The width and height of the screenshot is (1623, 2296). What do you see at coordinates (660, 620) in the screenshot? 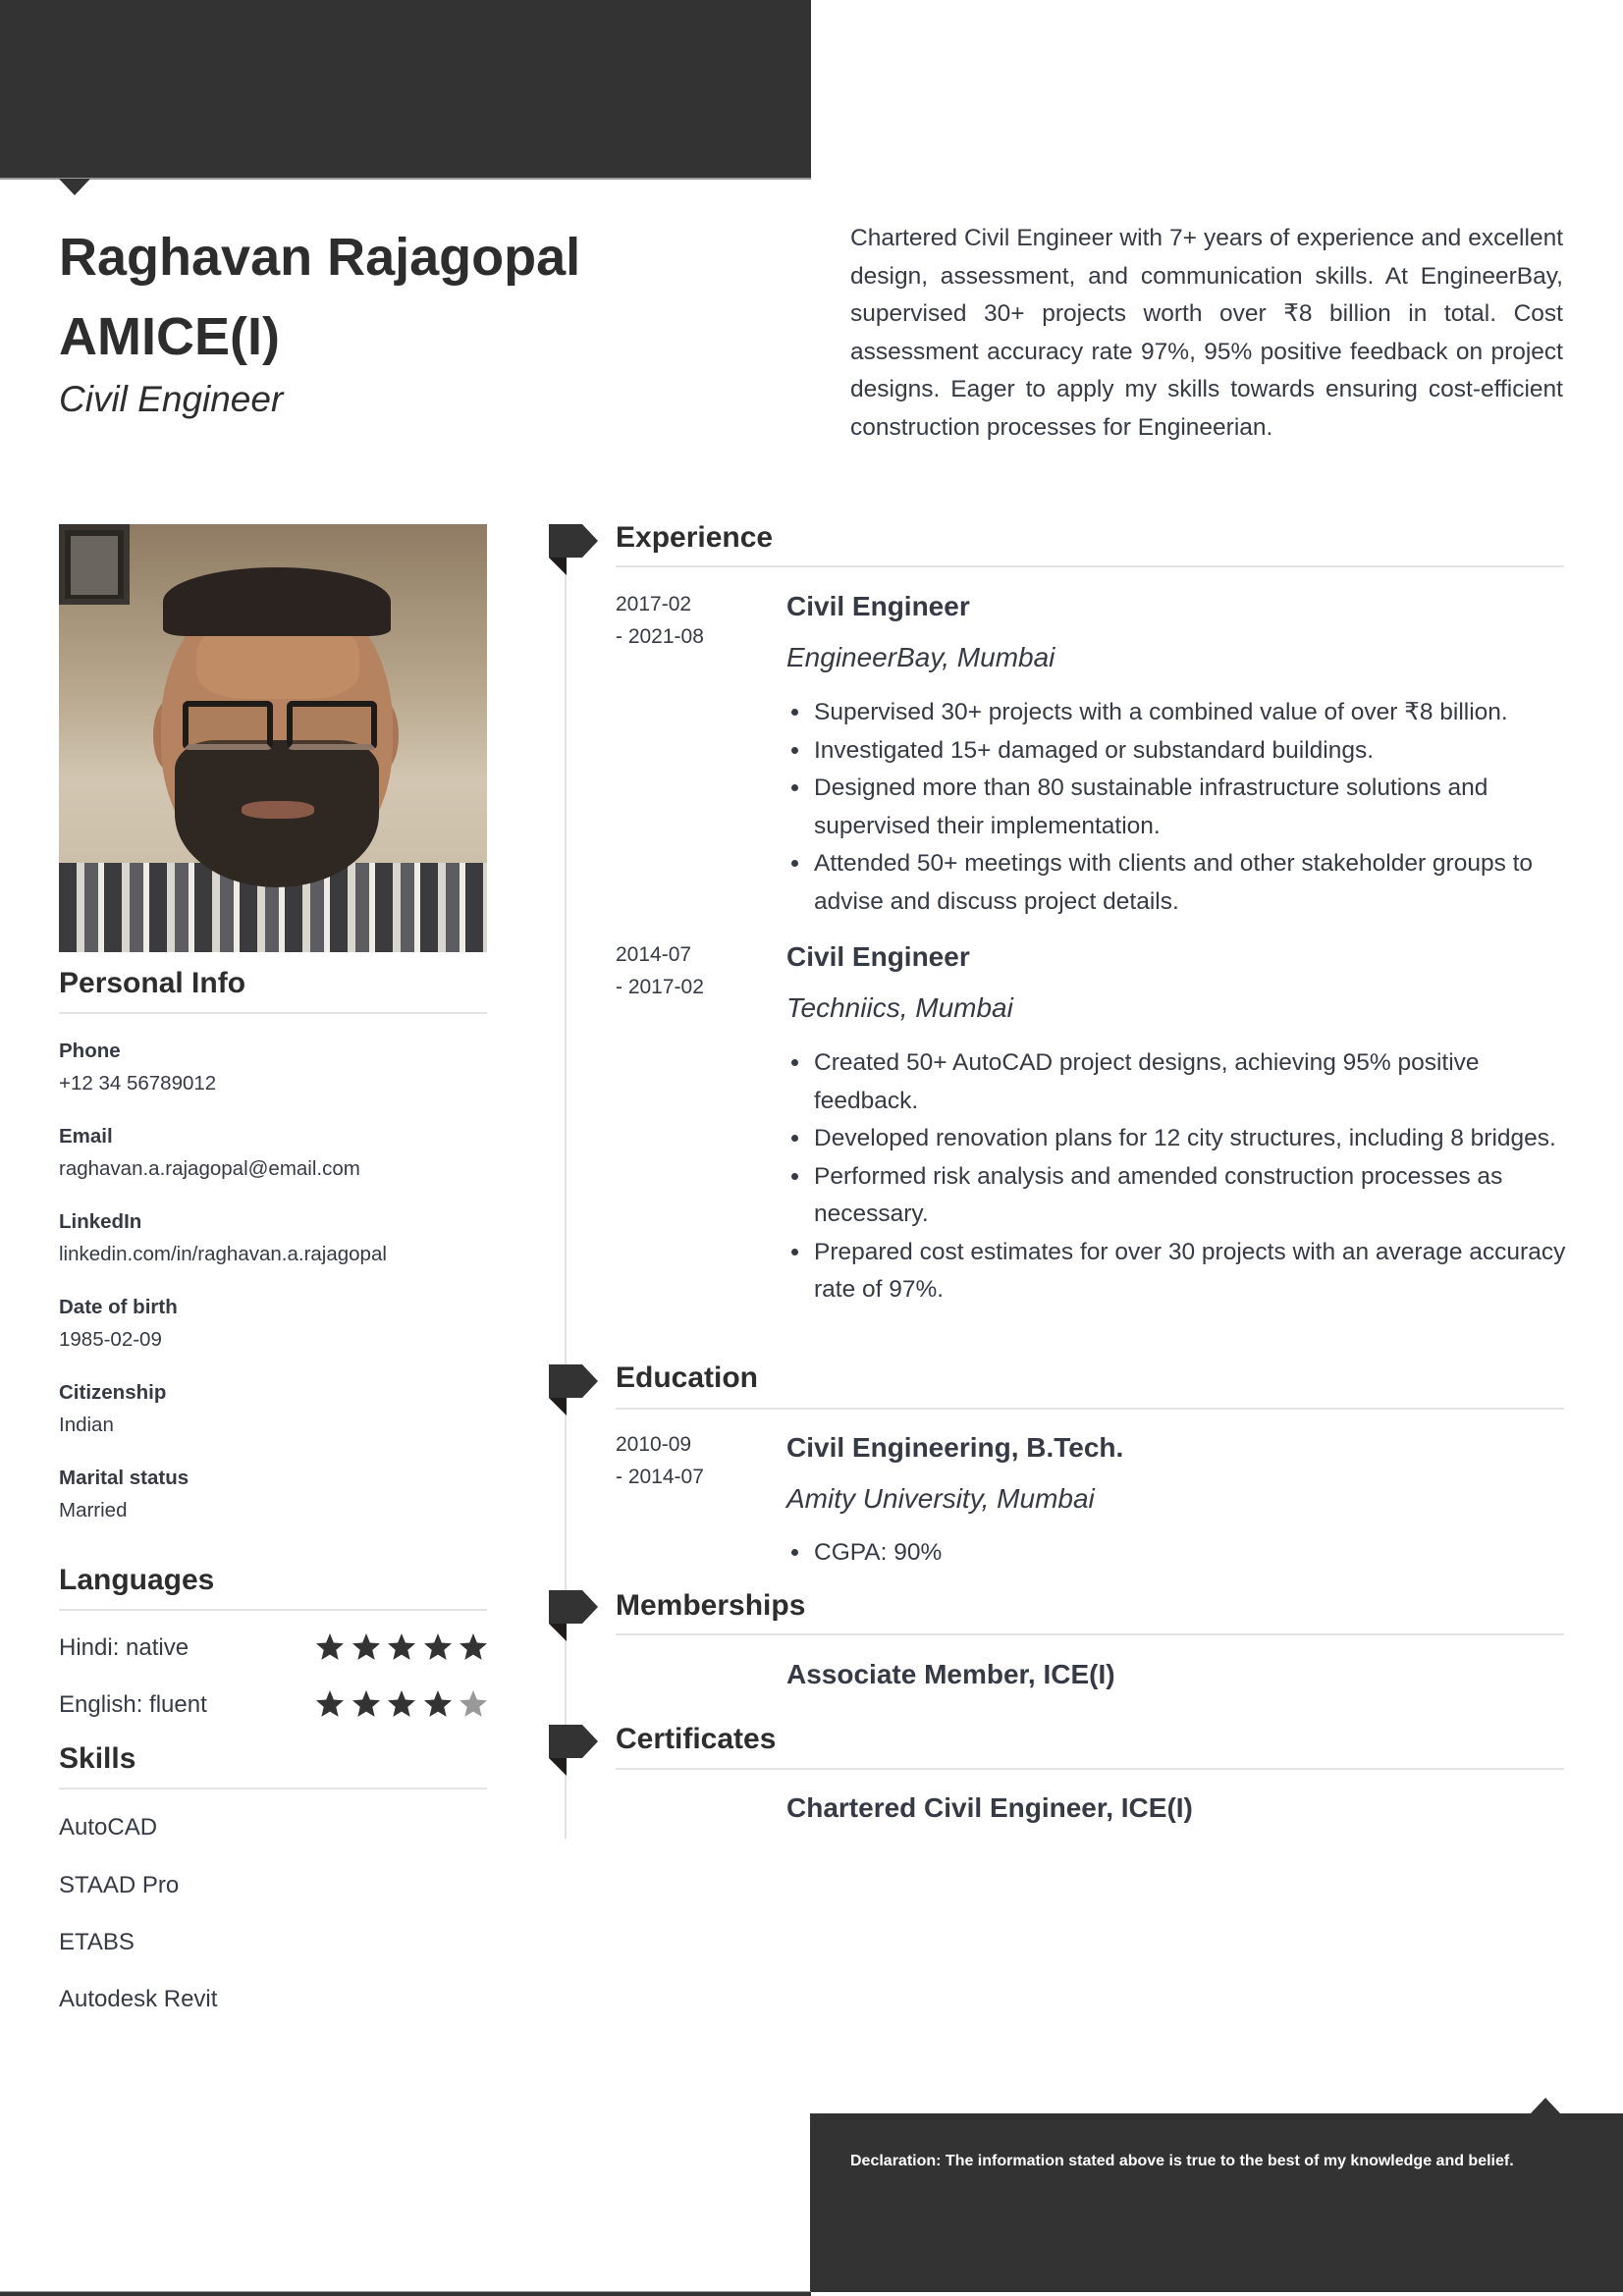
I see `job-date: 2017-02 - 2021-08` at bounding box center [660, 620].